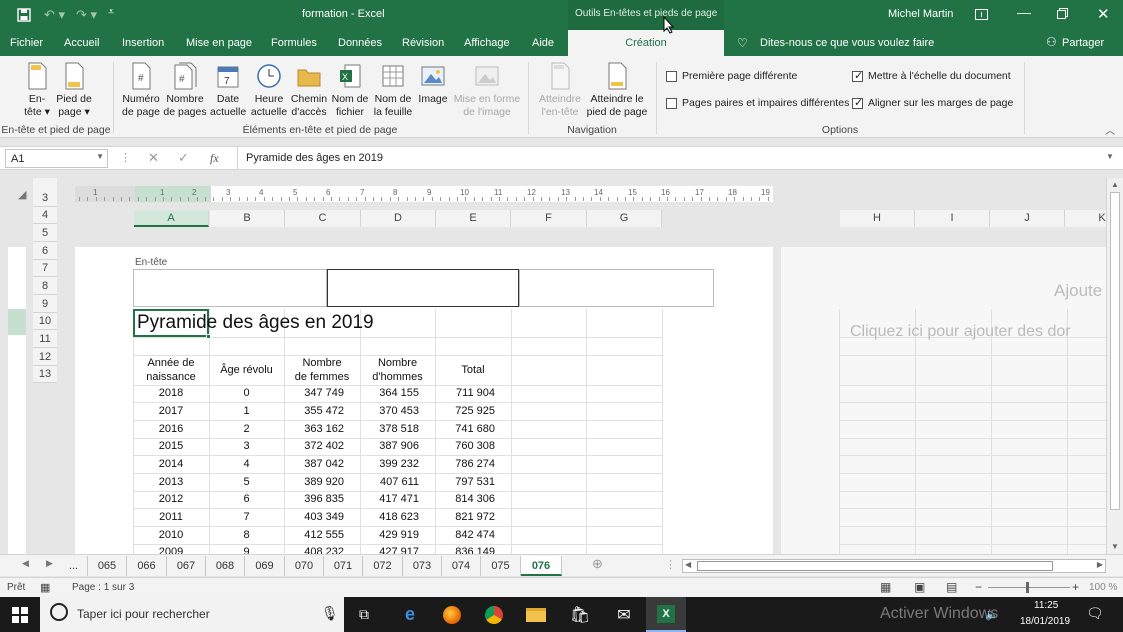  I want to click on sheet-tab: 069, so click(265, 566).